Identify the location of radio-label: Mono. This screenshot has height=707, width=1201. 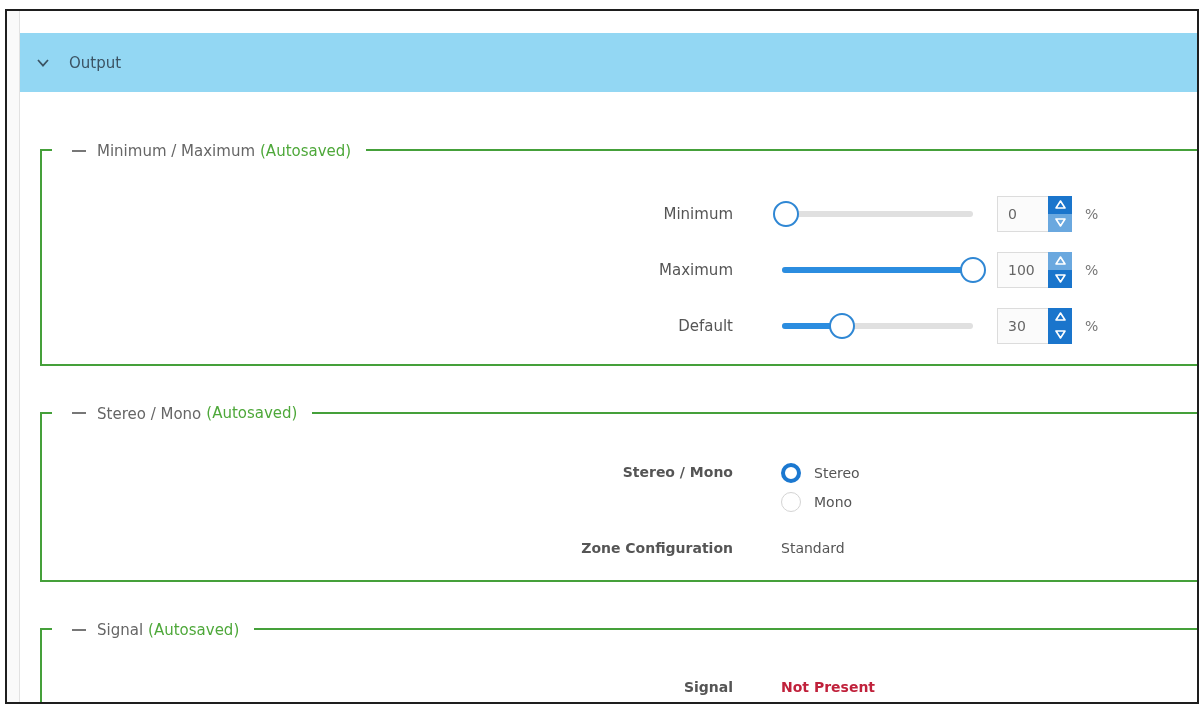
(833, 501).